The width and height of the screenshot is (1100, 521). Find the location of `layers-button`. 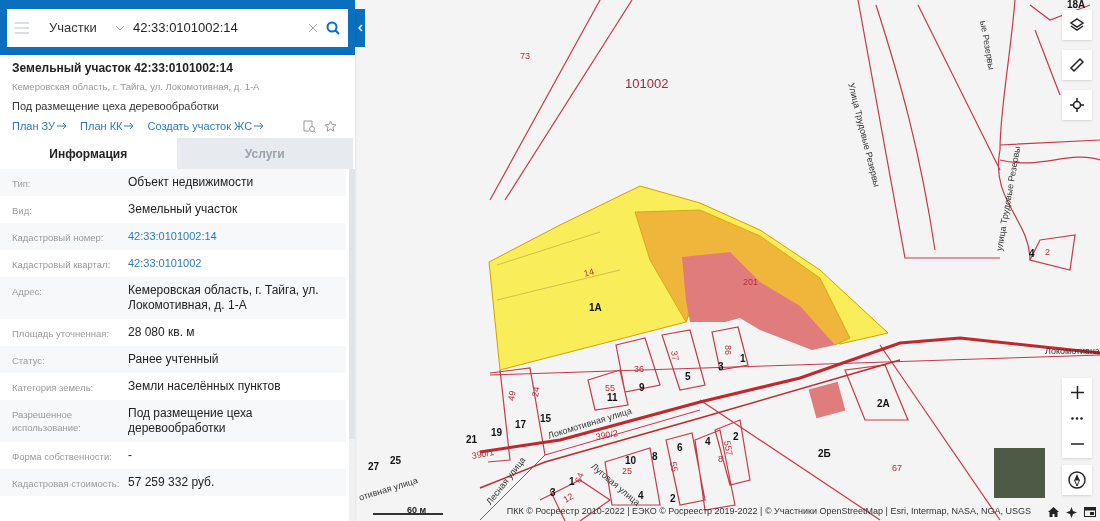

layers-button is located at coordinates (1077, 25).